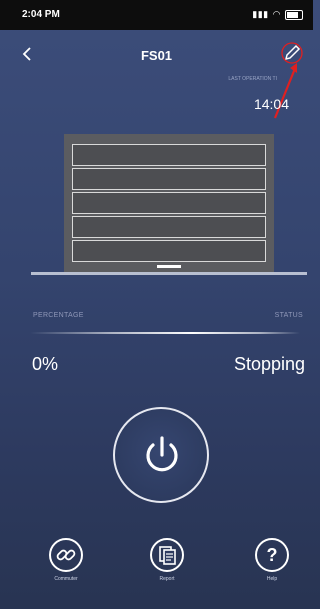 This screenshot has height=609, width=320. I want to click on status-label: STATUS, so click(288, 315).